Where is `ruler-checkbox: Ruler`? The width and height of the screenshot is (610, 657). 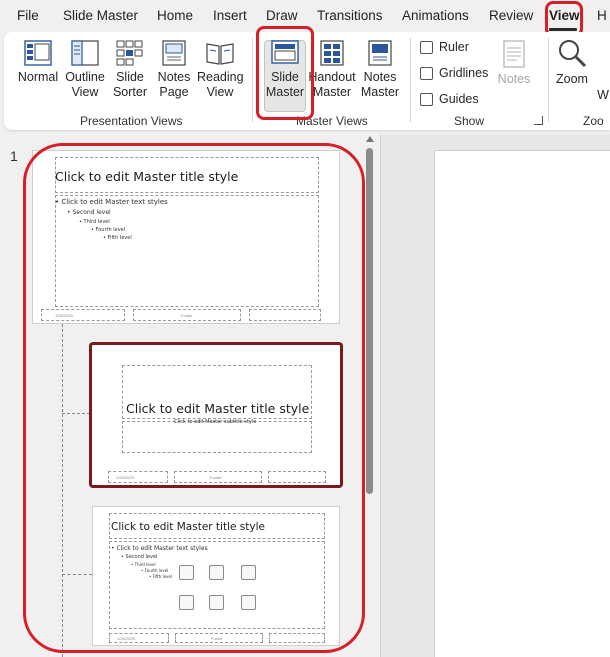 ruler-checkbox: Ruler is located at coordinates (444, 47).